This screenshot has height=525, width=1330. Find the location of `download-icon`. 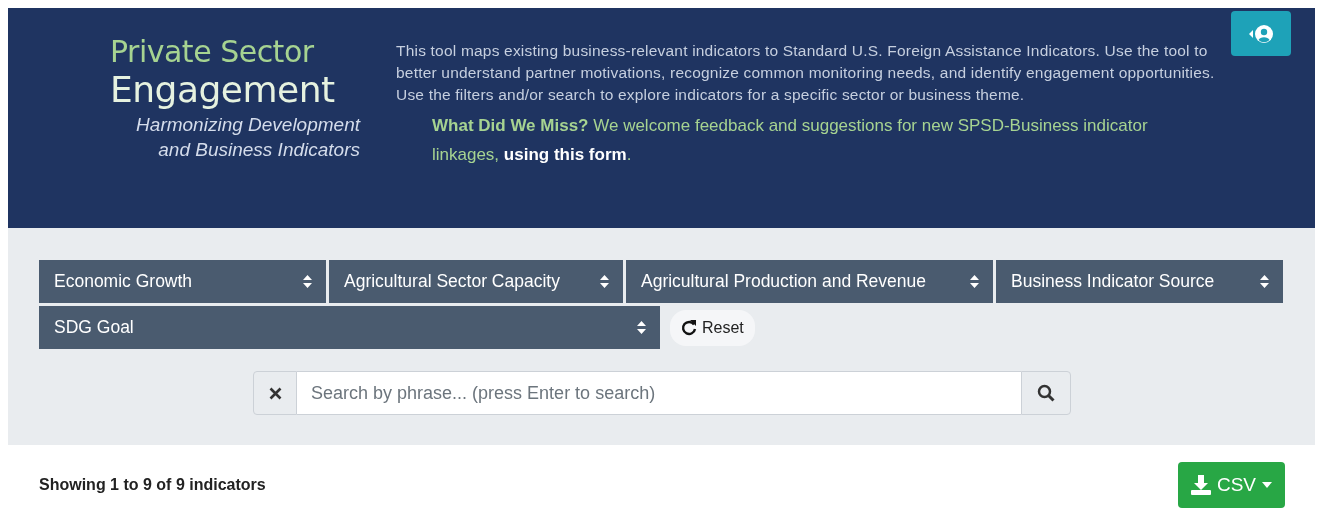

download-icon is located at coordinates (1200, 485).